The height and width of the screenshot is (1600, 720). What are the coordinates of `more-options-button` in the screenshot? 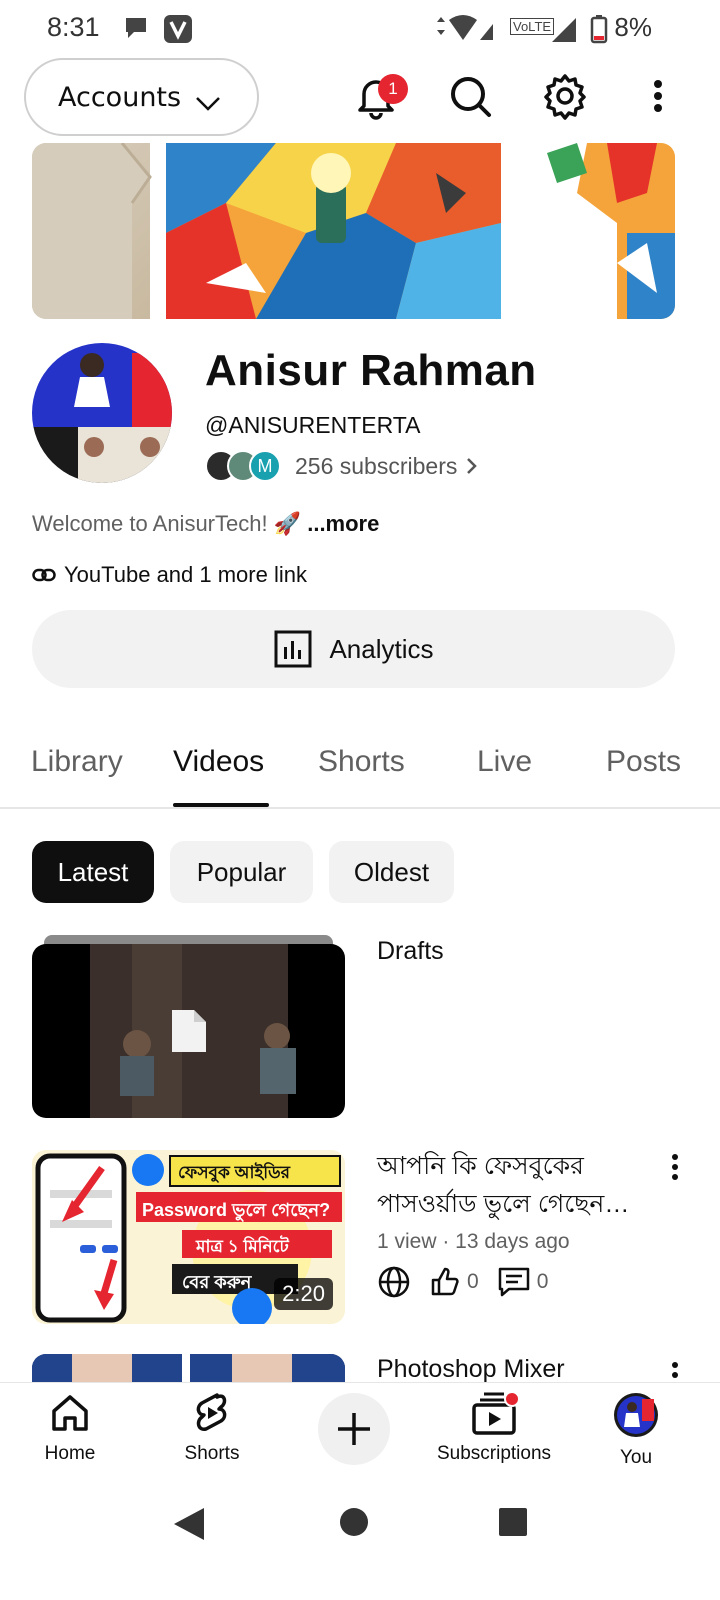 It's located at (658, 96).